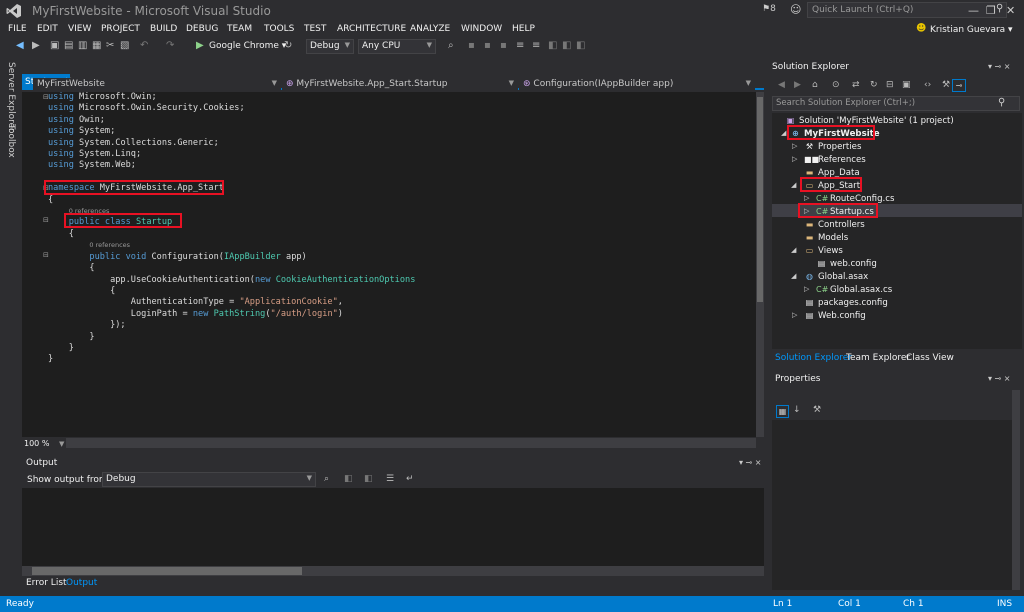  Describe the element at coordinates (82, 45) in the screenshot. I see `save-icon: ▥` at that location.